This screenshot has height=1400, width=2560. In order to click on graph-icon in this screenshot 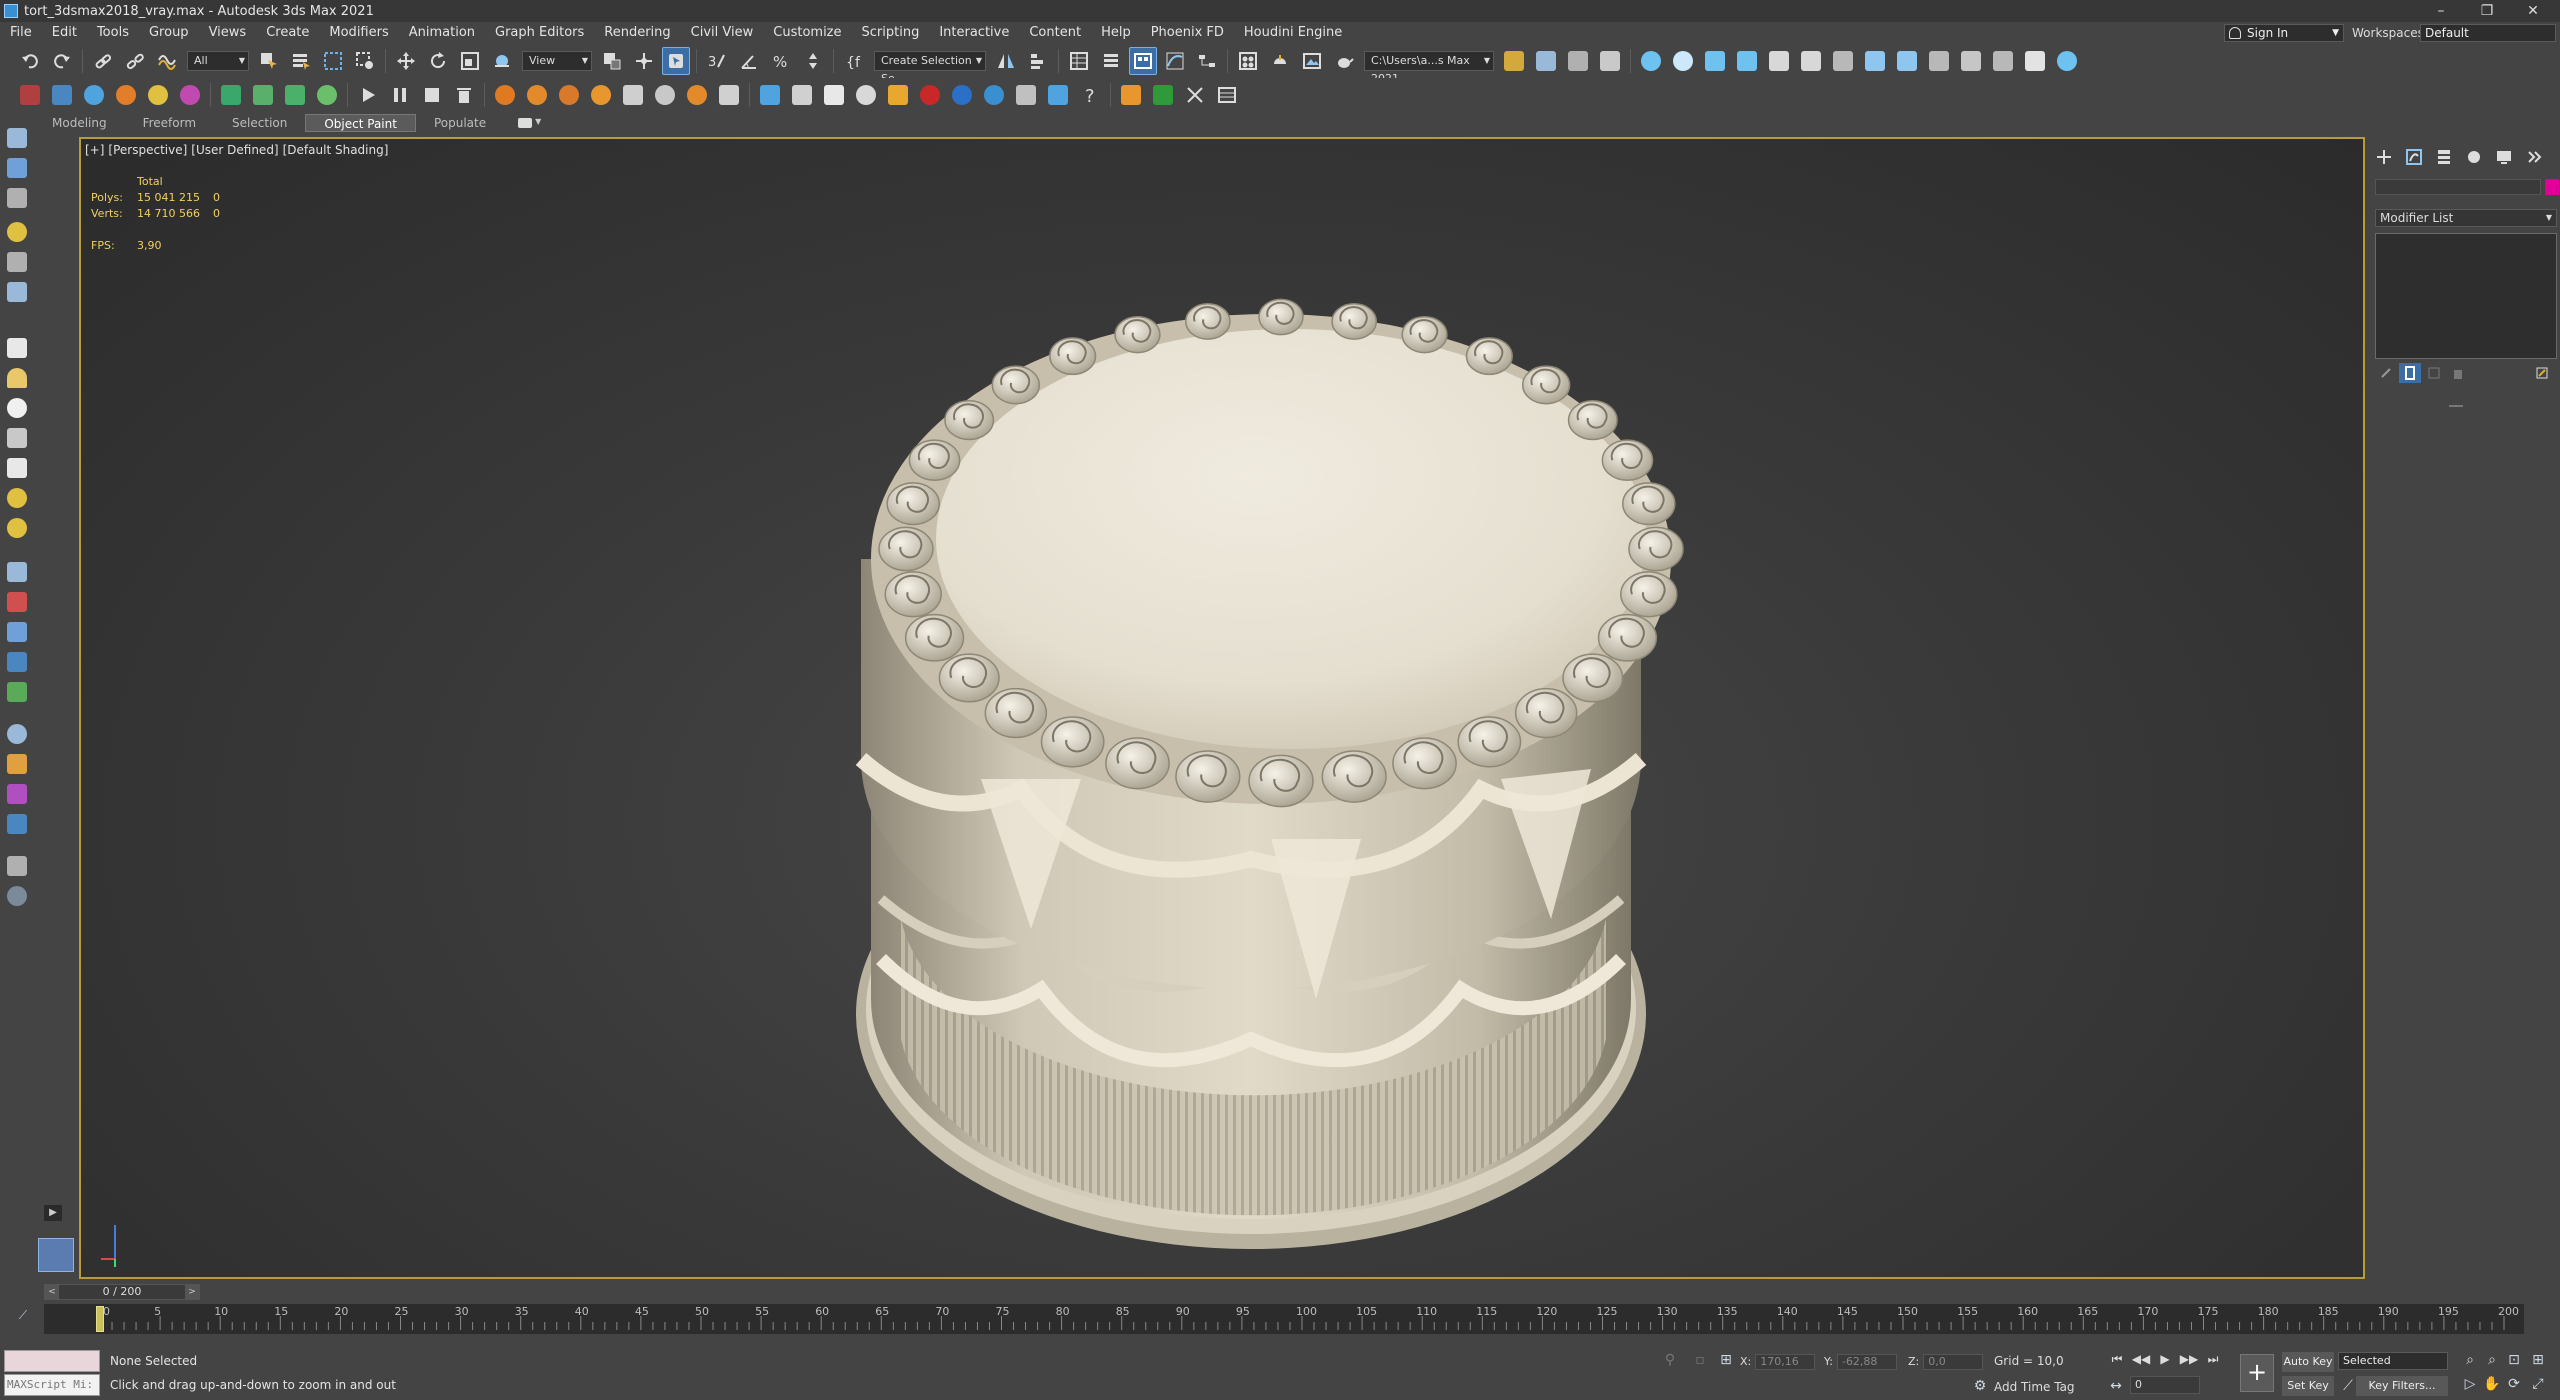, I will do `click(17, 794)`.